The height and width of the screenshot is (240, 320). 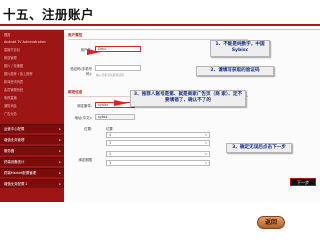 What do you see at coordinates (32, 35) in the screenshot?
I see `sidebar-item-home: 首页` at bounding box center [32, 35].